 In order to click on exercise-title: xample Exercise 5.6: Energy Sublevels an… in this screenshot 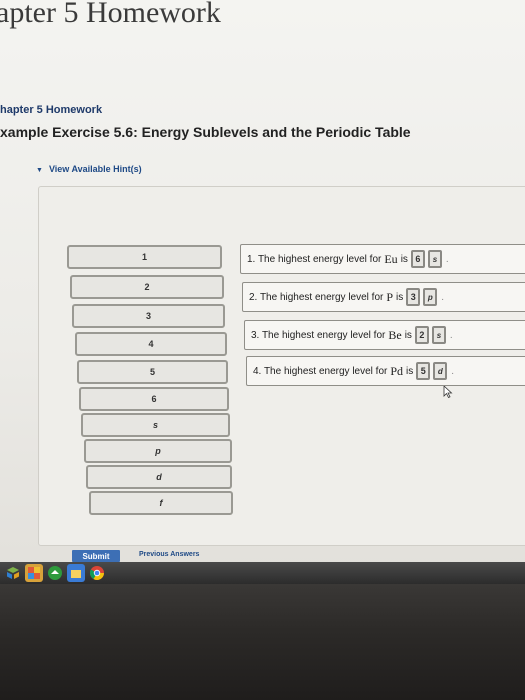, I will do `click(205, 132)`.